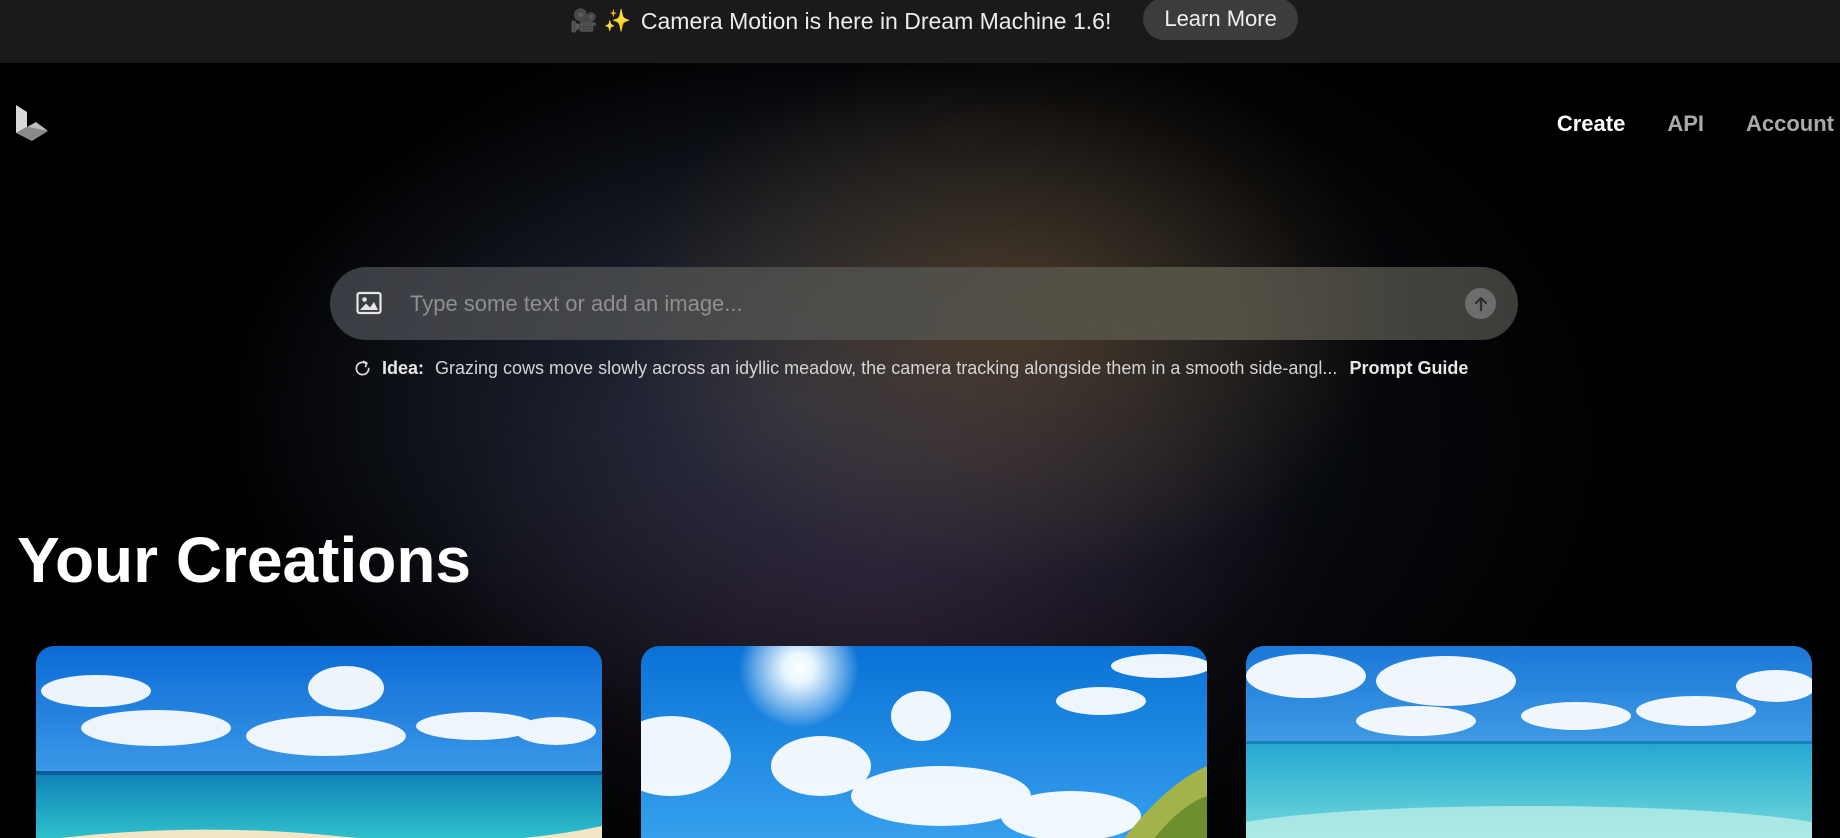 This screenshot has width=1840, height=838. I want to click on idea-label: Idea:, so click(403, 367).